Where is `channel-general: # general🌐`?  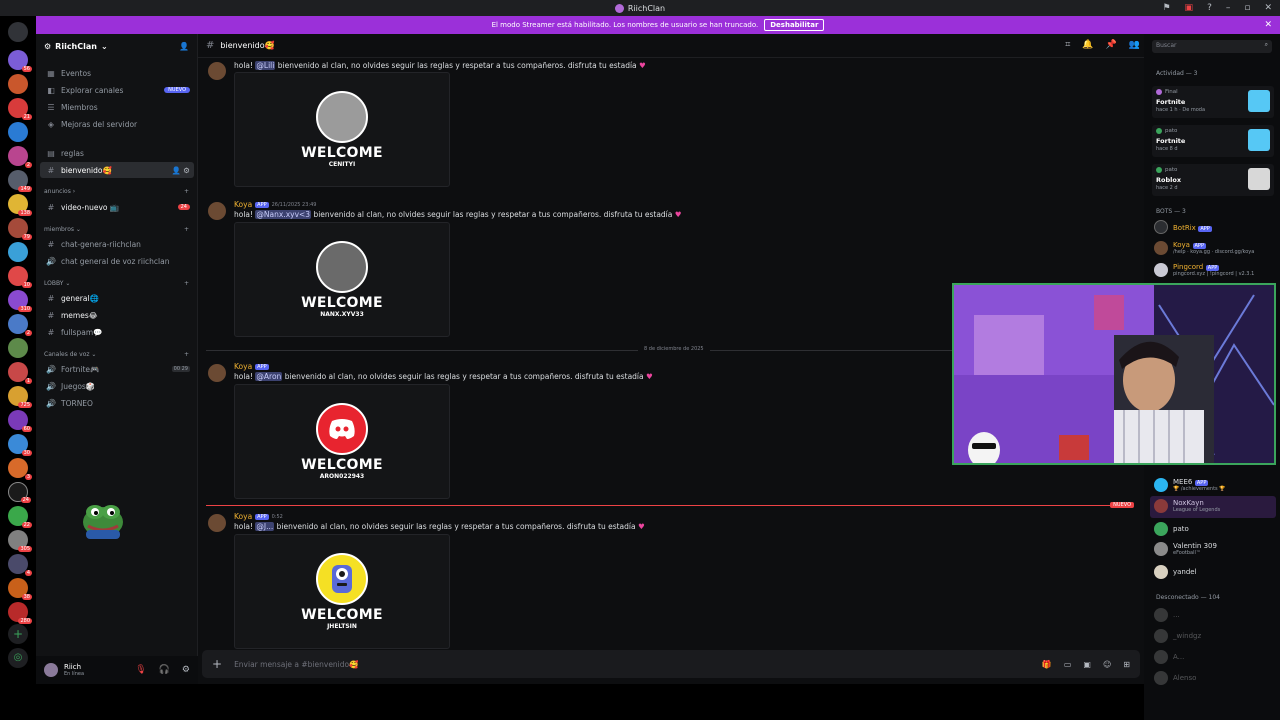
channel-general: # general🌐 is located at coordinates (117, 298).